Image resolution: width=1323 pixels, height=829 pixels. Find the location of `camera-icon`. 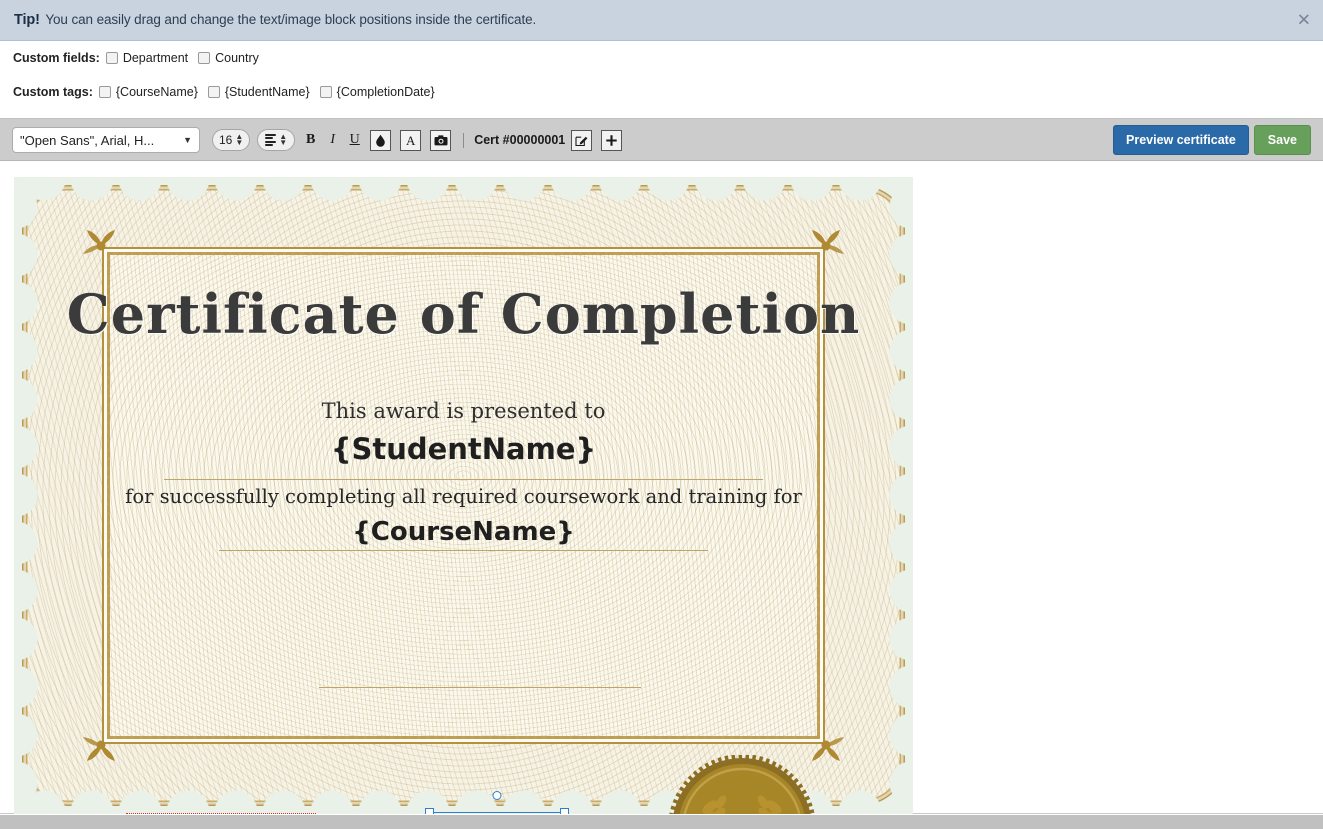

camera-icon is located at coordinates (441, 139).